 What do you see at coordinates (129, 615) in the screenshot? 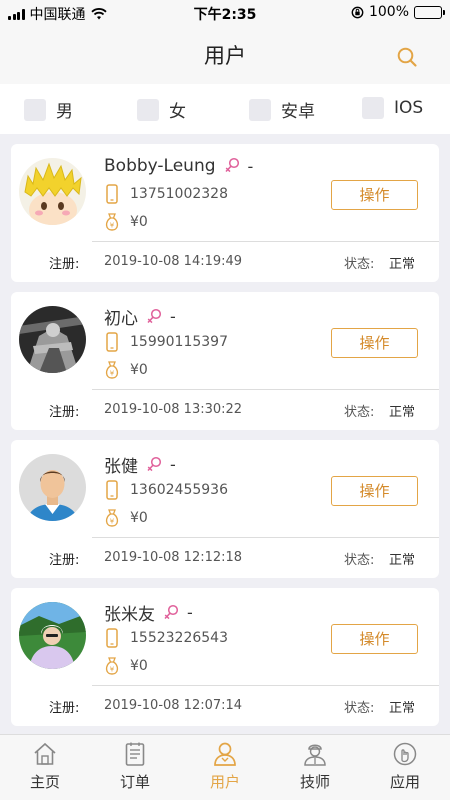
I see `user-name: 张米友` at bounding box center [129, 615].